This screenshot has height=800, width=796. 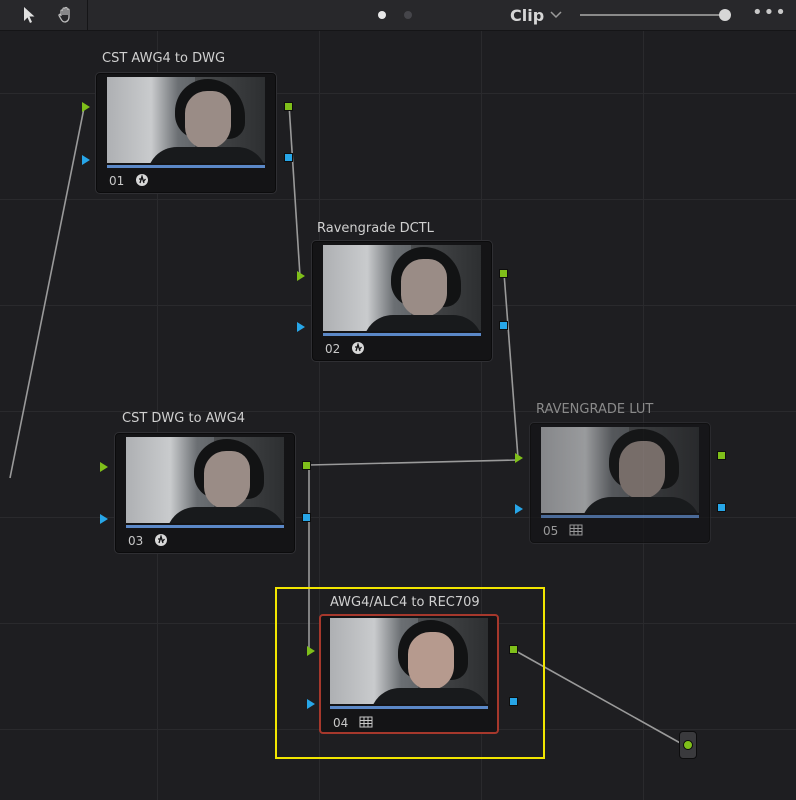 I want to click on output-port, so click(x=688, y=745).